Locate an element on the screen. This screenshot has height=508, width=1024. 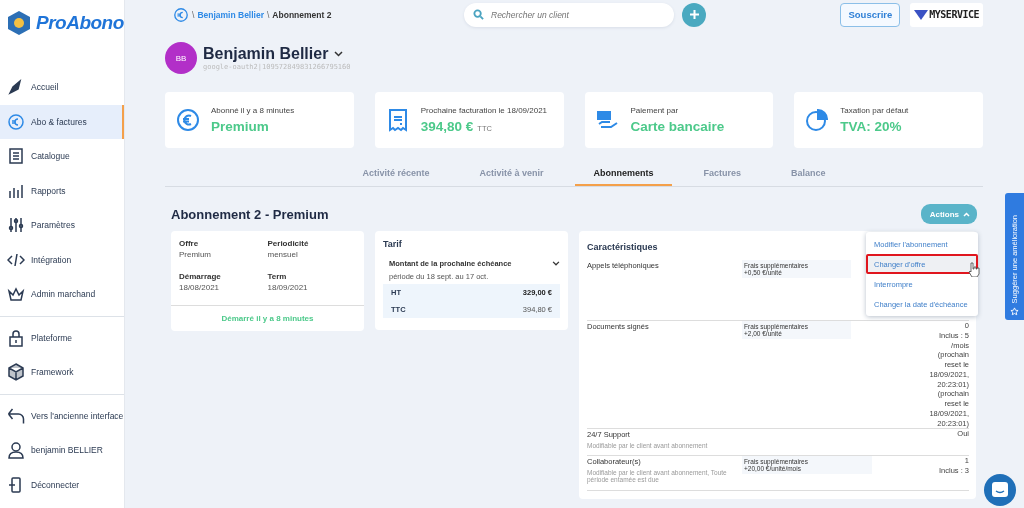
sidebar-item: Rapports is located at coordinates (62, 190).